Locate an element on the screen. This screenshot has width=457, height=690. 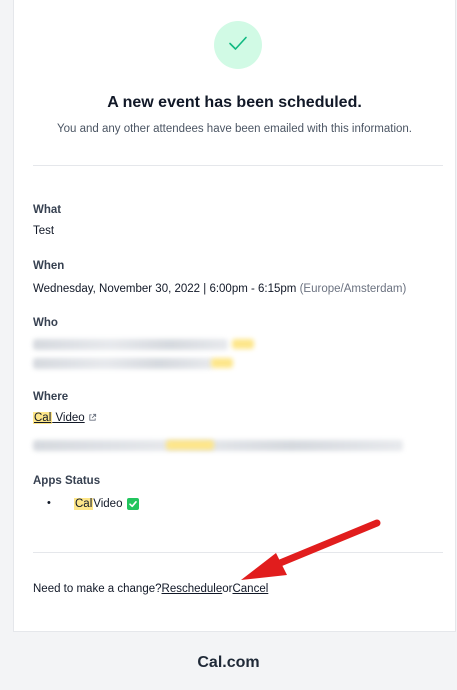
check-icon is located at coordinates (238, 45).